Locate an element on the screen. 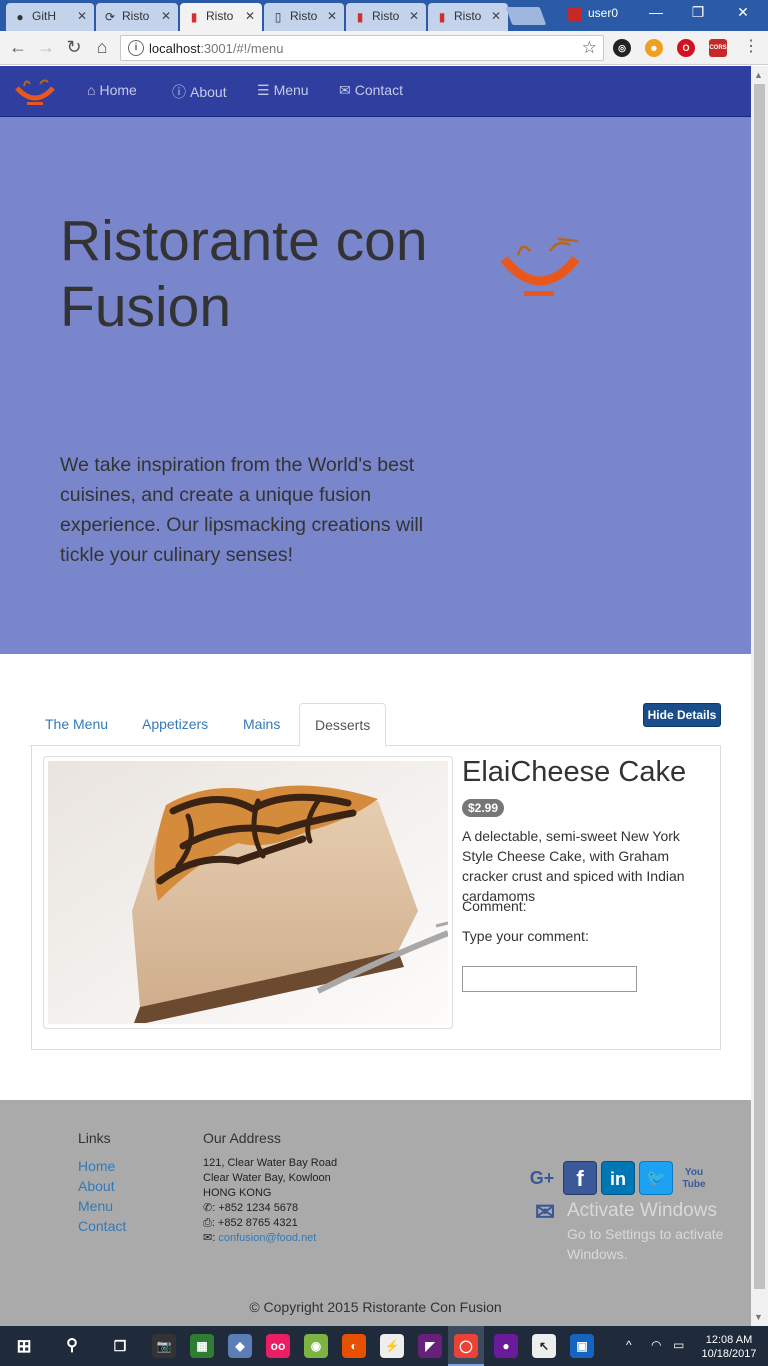  taskbar-clock: 12:08 AM 10/18/2017 is located at coordinates (729, 1347).